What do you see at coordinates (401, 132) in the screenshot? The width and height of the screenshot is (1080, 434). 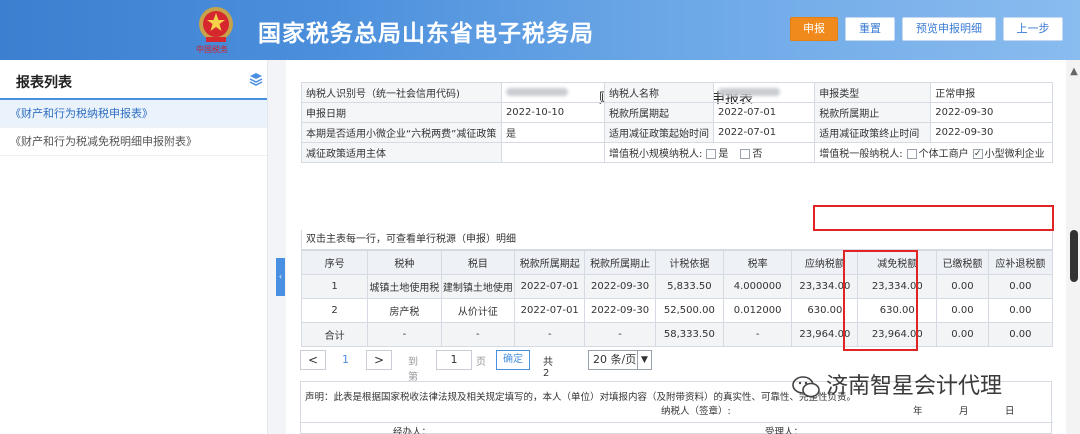 I see `label-small-micro-policy: 本期是否适用小微企业“六税两费”减征政策` at bounding box center [401, 132].